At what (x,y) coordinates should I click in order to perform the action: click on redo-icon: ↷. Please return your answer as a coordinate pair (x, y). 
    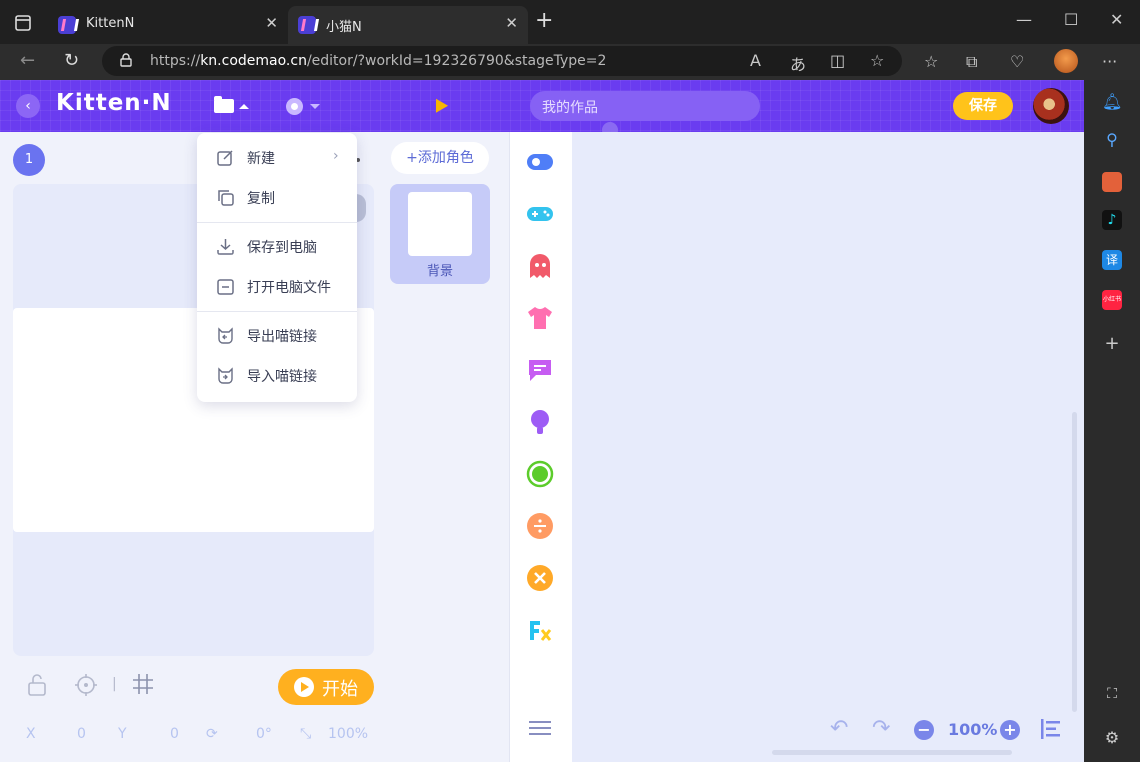
    Looking at the image, I should click on (881, 728).